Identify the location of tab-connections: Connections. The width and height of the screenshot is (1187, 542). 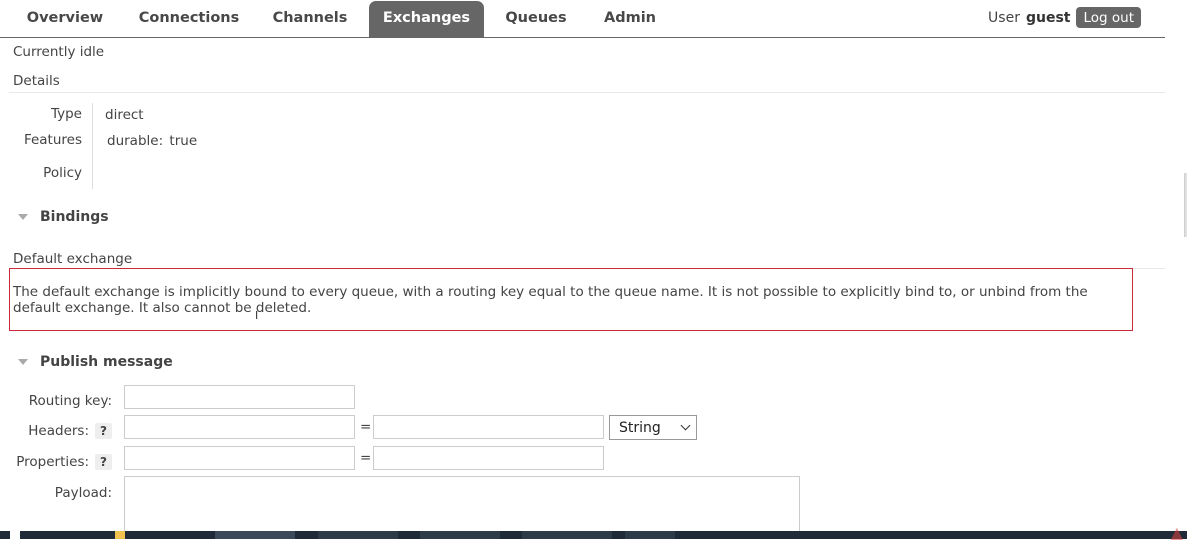
(189, 18).